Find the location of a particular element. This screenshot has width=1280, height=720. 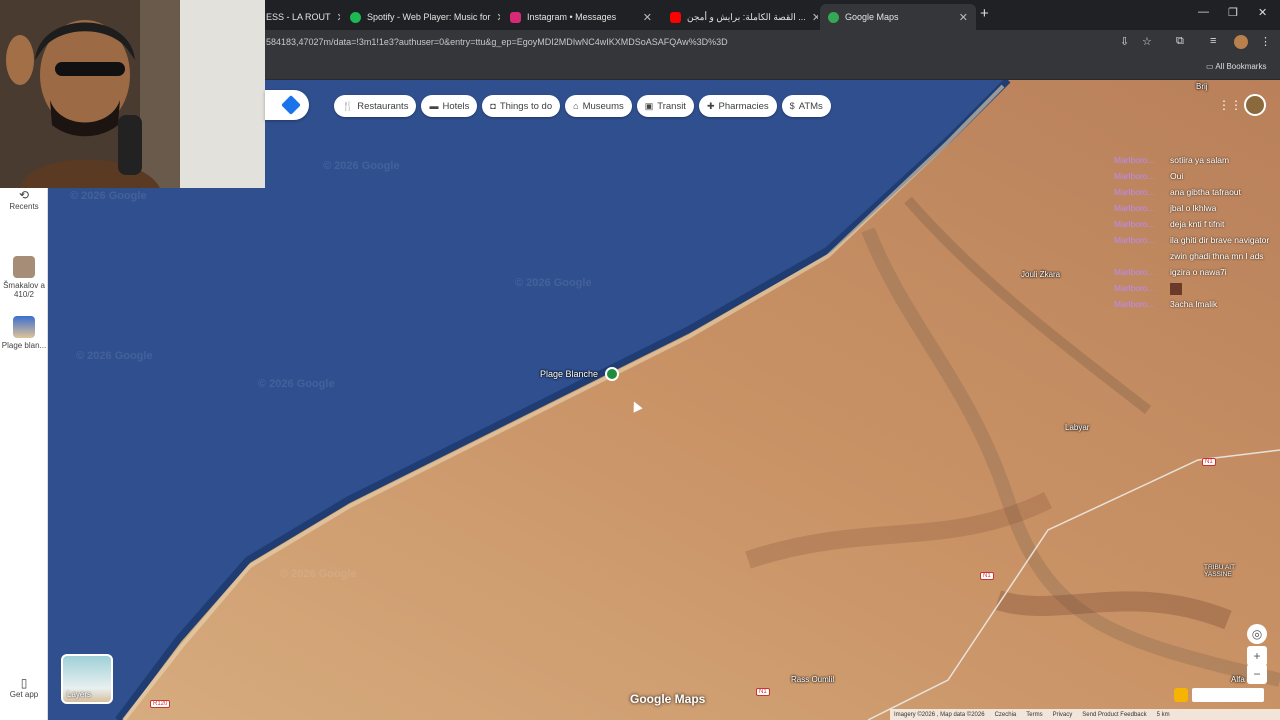

zoom-out-button: − is located at coordinates (1257, 674).